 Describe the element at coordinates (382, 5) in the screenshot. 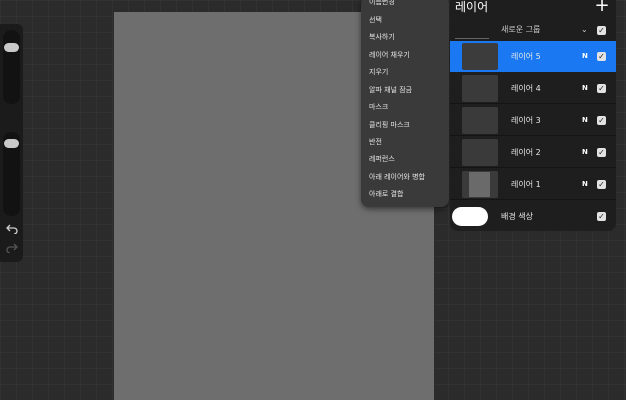

I see `menu-item-rename: 이름변경` at that location.